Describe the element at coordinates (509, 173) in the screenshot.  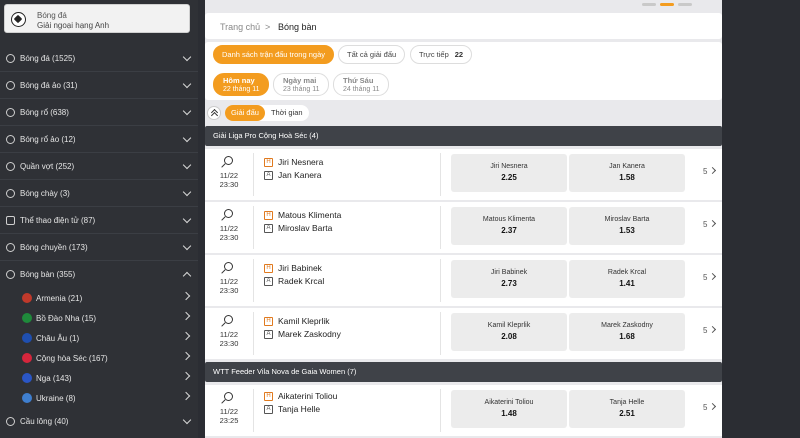
I see `odds-home-button: Jiri Nesnera 2.25` at that location.